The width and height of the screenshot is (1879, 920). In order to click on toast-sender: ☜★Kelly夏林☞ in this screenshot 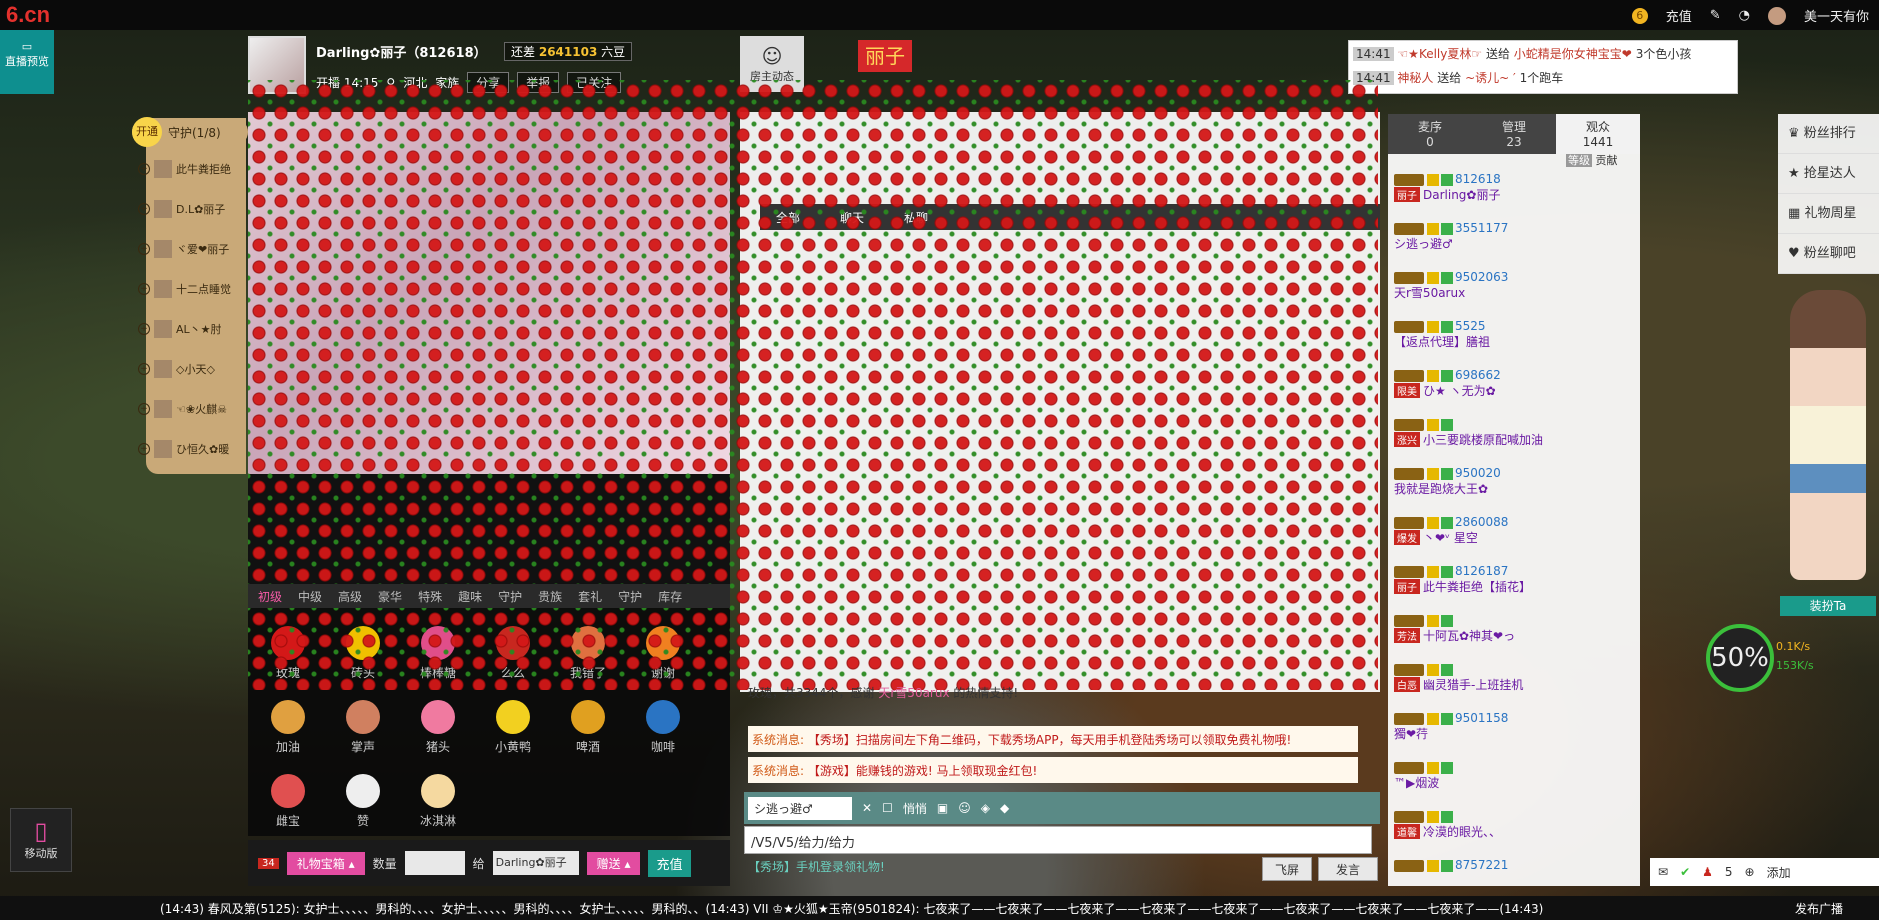, I will do `click(1439, 54)`.